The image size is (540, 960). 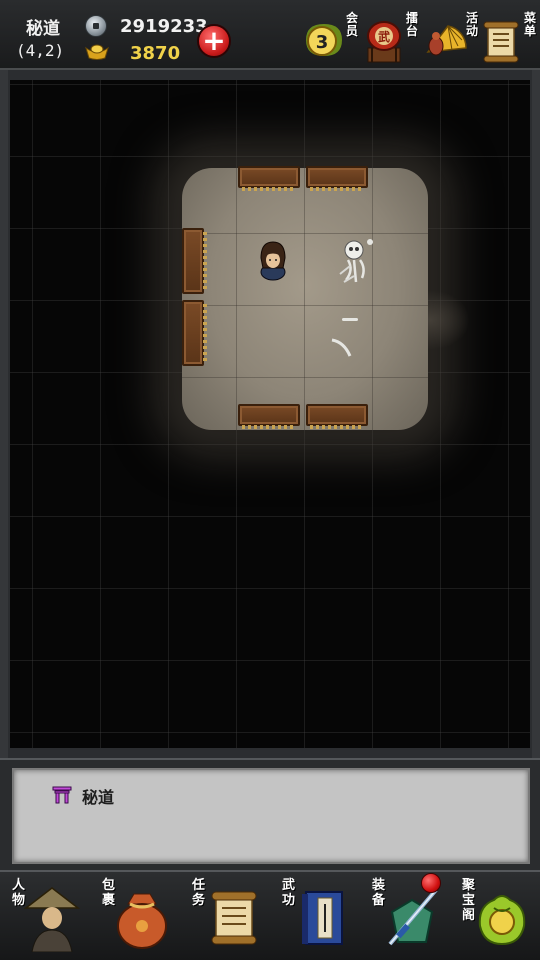 I want to click on vip-button: 3 会员, so click(x=331, y=37).